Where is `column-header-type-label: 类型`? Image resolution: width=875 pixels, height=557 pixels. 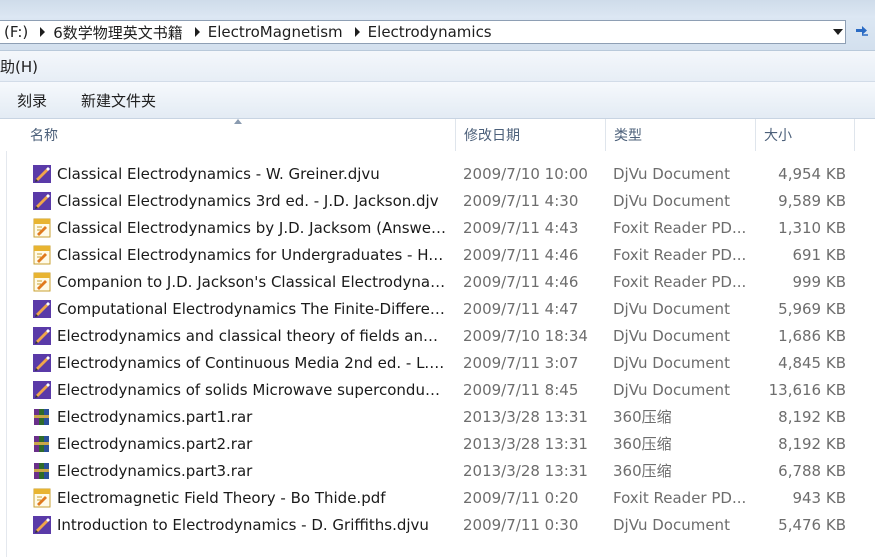
column-header-type-label: 类型 is located at coordinates (628, 136).